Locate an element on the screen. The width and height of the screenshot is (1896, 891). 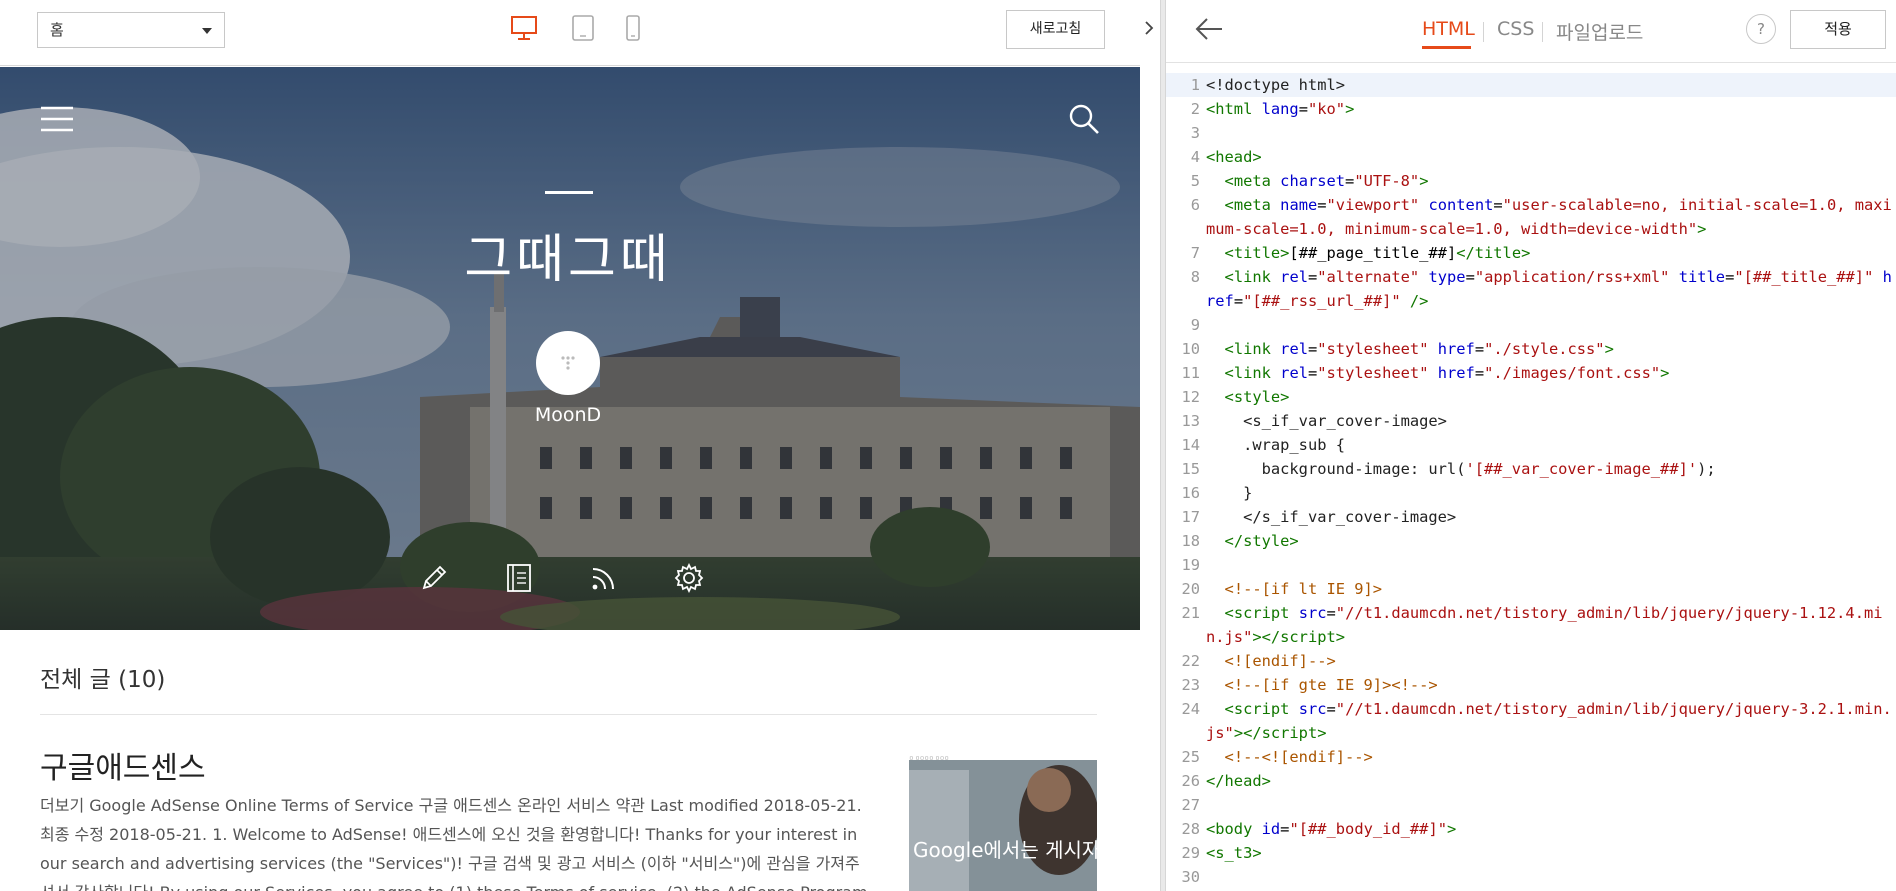
page-select: 홈 is located at coordinates (131, 30).